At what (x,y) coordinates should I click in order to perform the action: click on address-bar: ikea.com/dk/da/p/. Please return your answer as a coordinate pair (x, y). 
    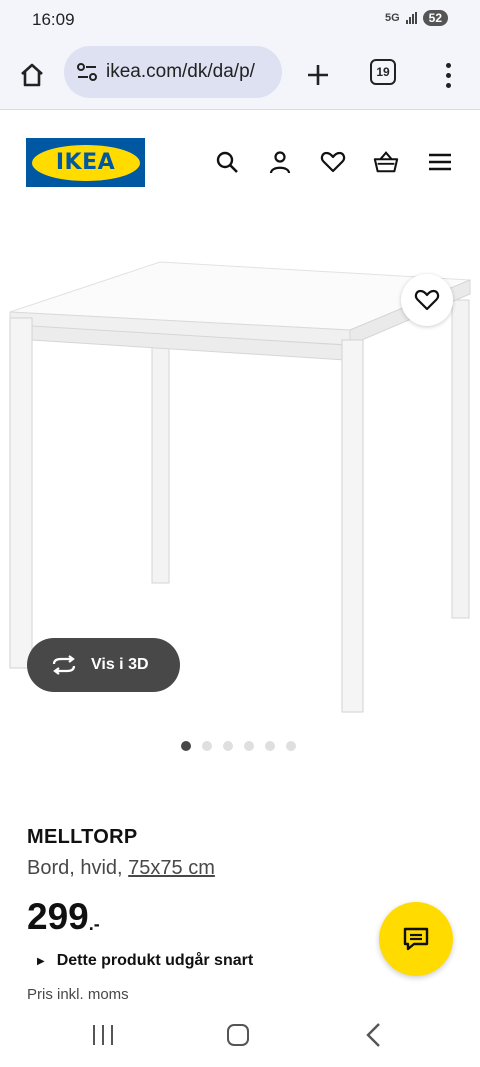
    Looking at the image, I should click on (173, 72).